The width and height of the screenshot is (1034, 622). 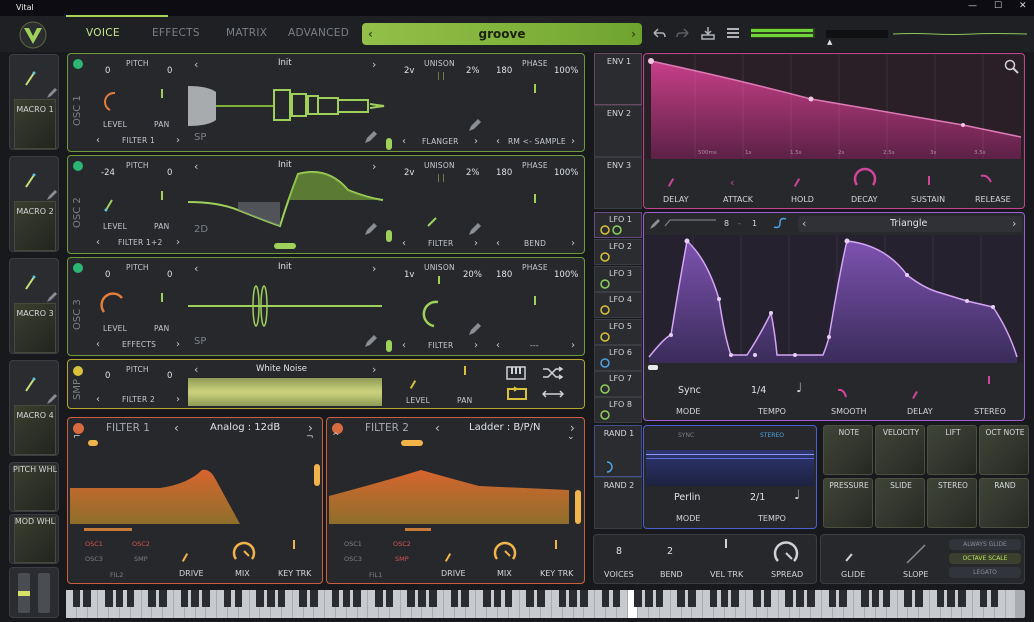 What do you see at coordinates (578, 507) in the screenshot?
I see `filter-resonance-slider` at bounding box center [578, 507].